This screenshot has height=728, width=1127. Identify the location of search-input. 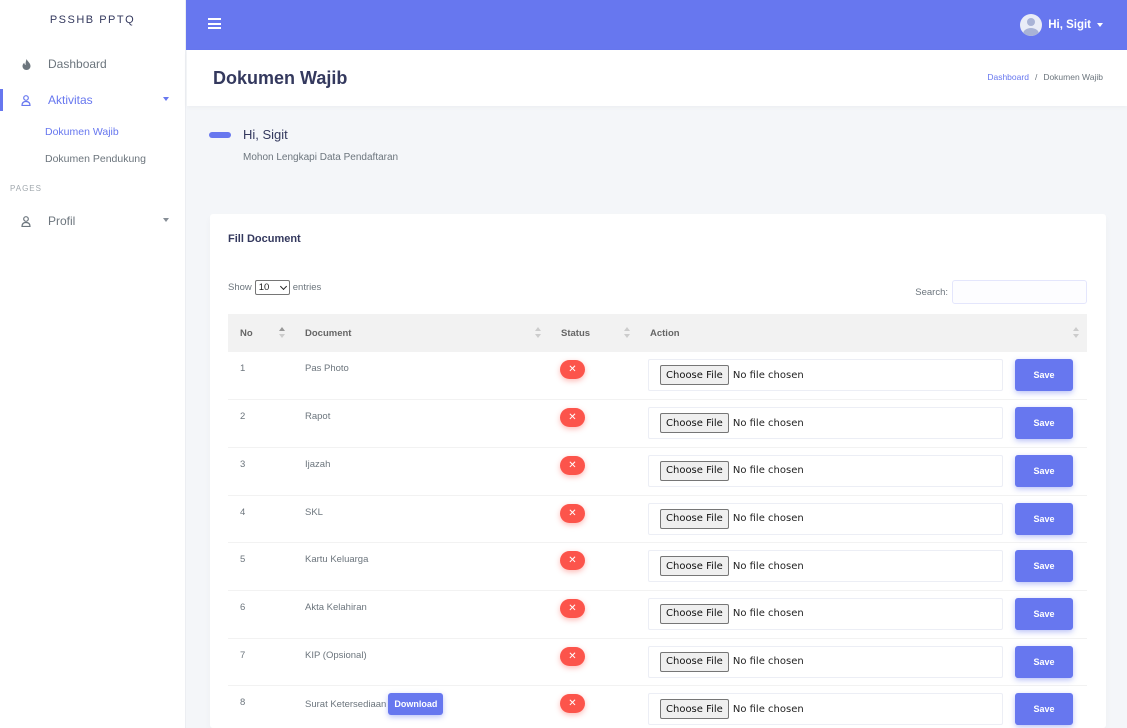
(1019, 292).